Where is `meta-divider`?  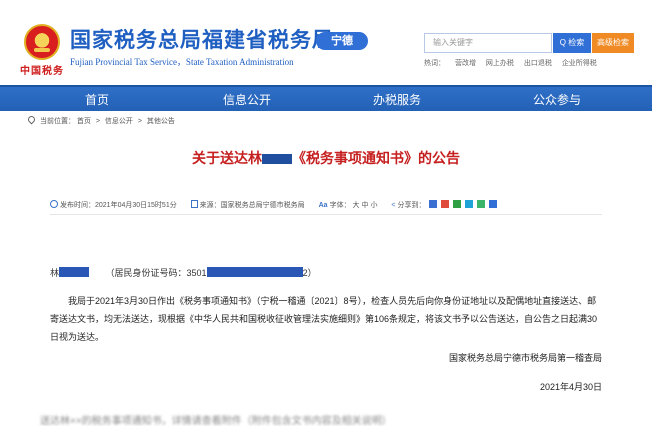 meta-divider is located at coordinates (326, 214).